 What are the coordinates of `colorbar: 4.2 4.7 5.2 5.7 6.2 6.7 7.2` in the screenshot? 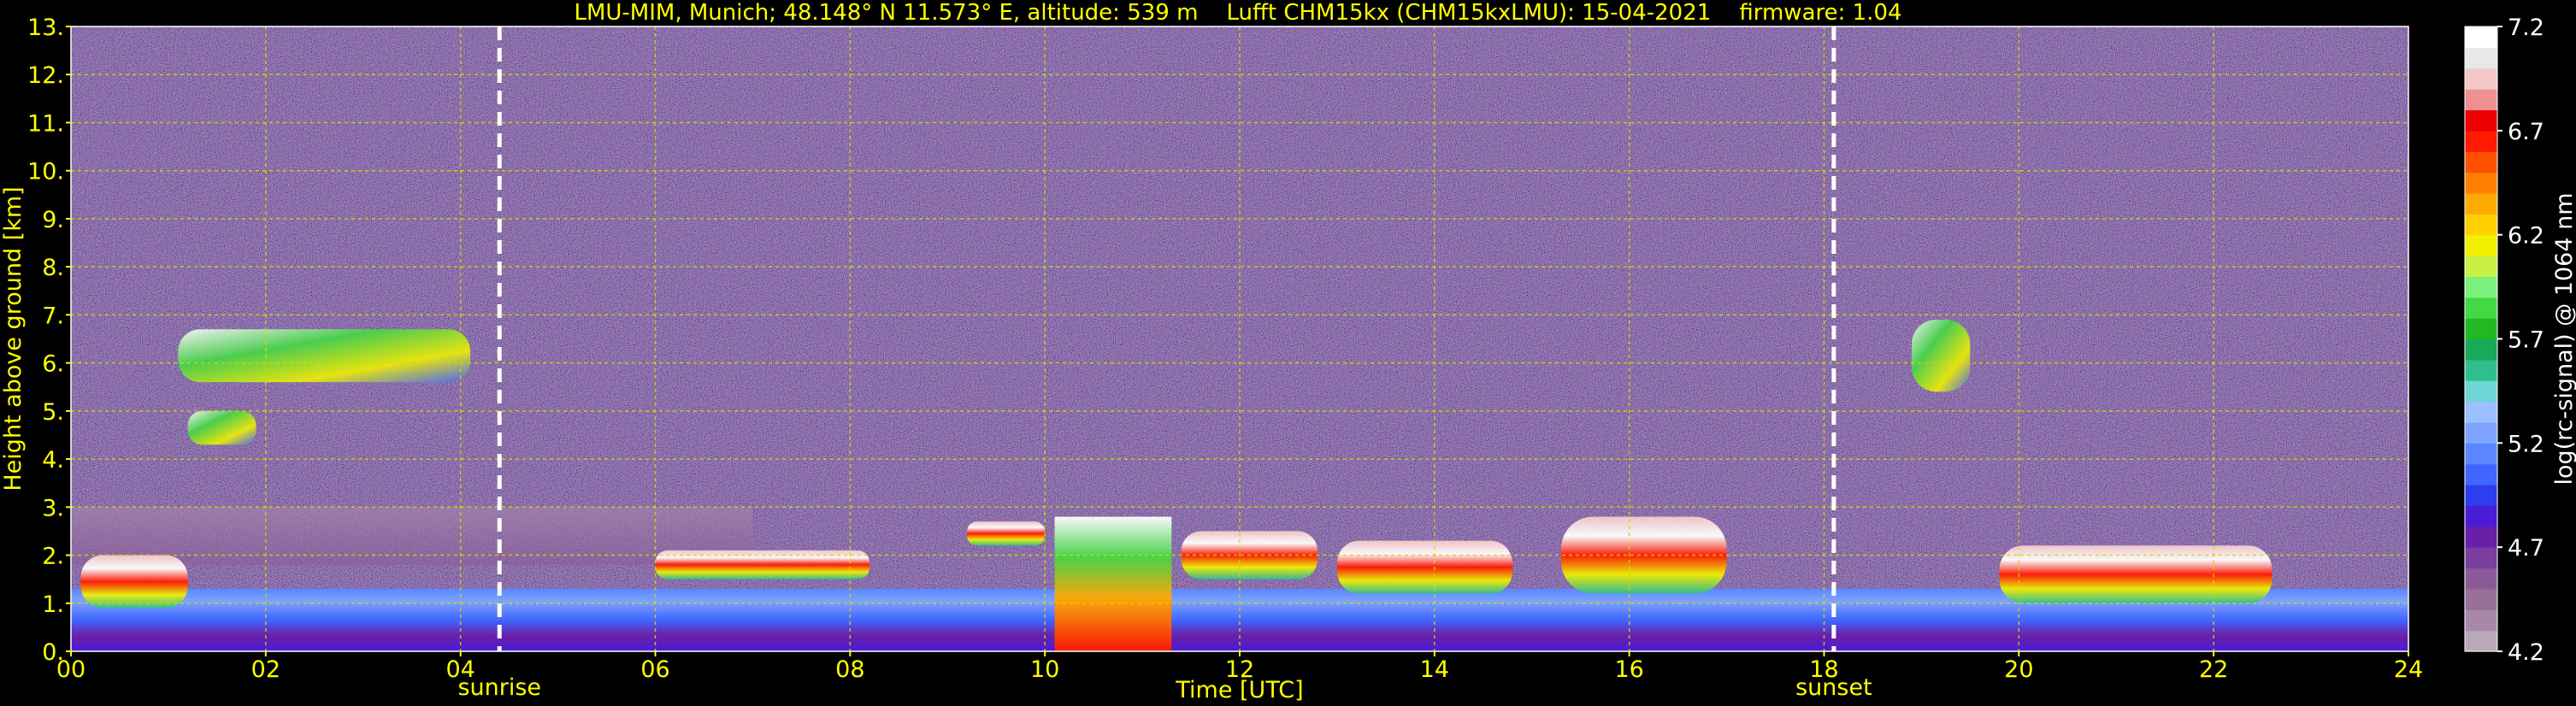 It's located at (2504, 340).